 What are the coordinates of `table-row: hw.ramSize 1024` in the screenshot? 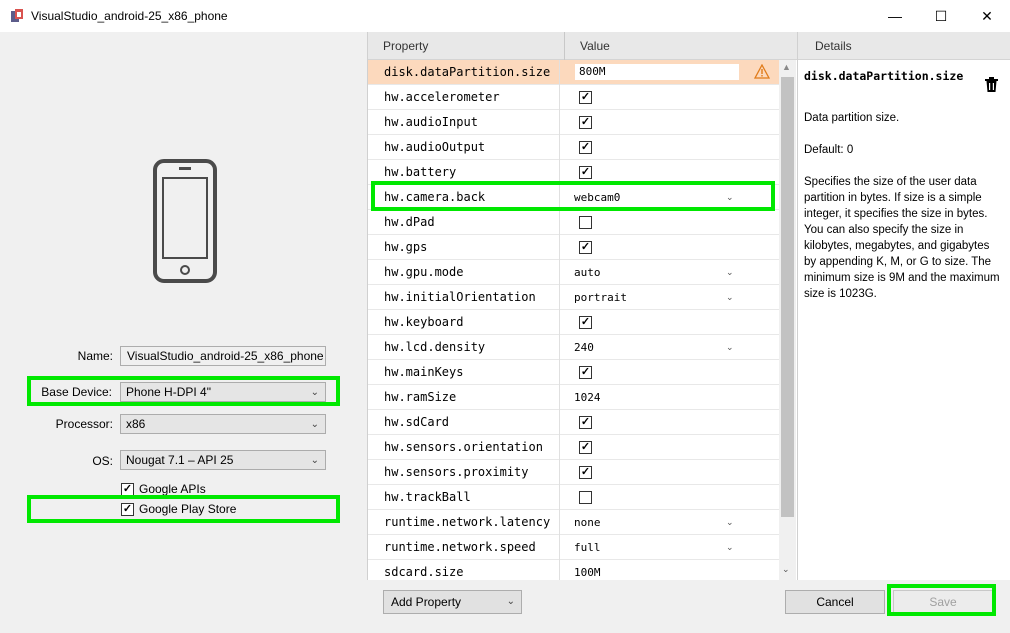 It's located at (573, 397).